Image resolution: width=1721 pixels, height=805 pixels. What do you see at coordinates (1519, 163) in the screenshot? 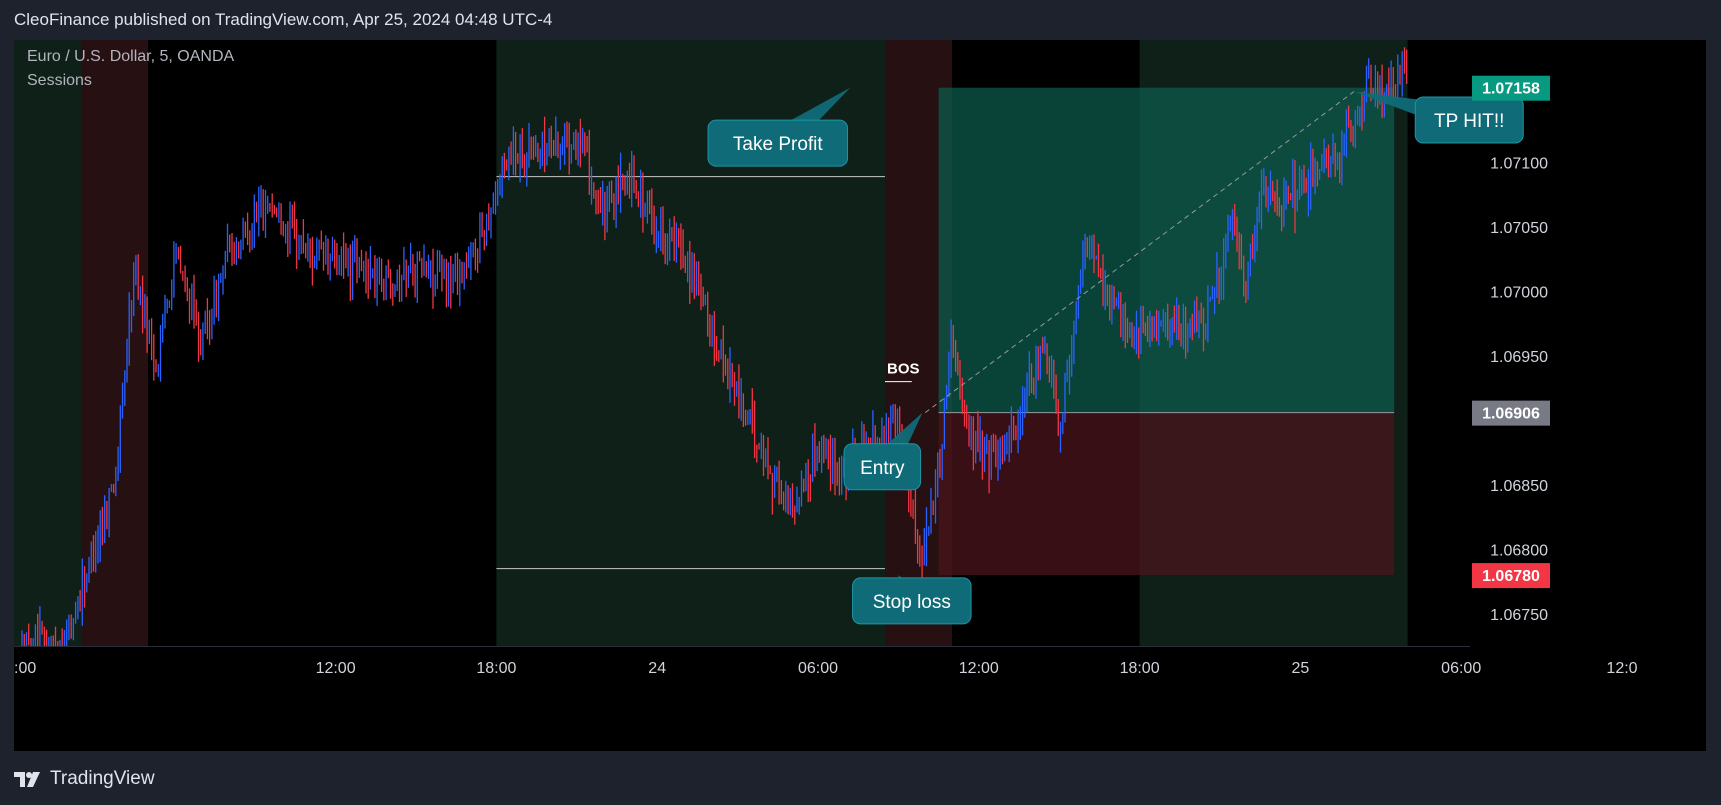
I see `y-tick-label: 1.07100` at bounding box center [1519, 163].